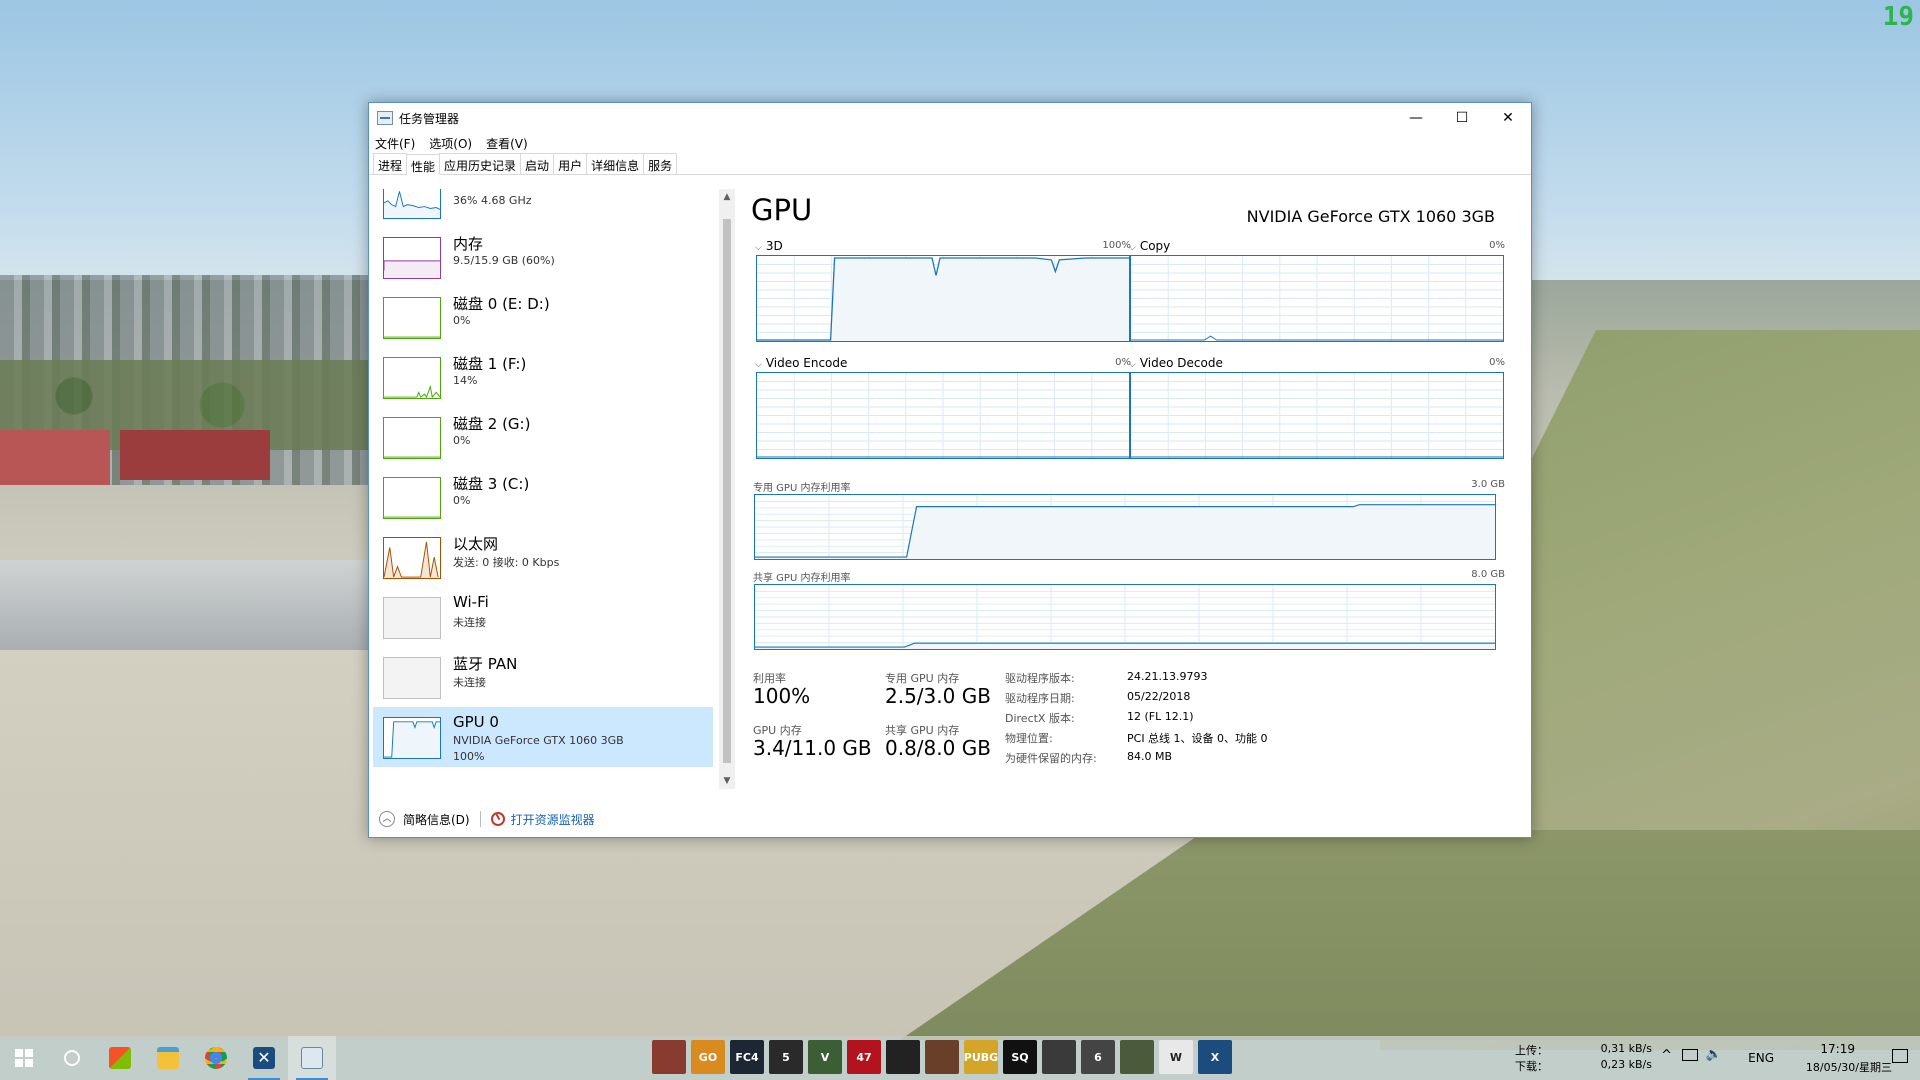  Describe the element at coordinates (727, 197) in the screenshot. I see `scroll-up-arrow-icon: ▲` at that location.